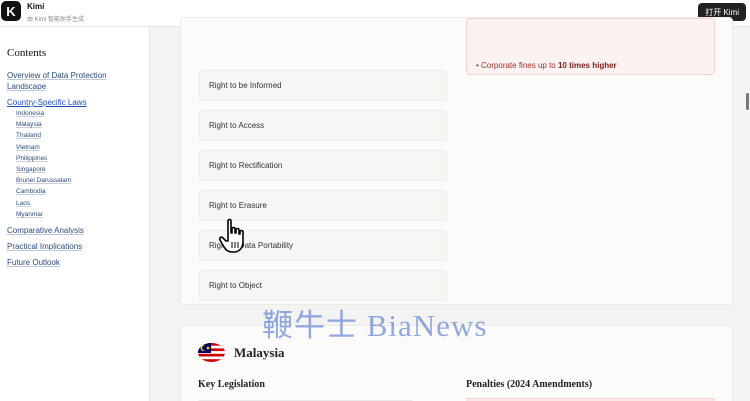 The width and height of the screenshot is (750, 401). What do you see at coordinates (323, 285) in the screenshot?
I see `right-item-object: Right to Object` at bounding box center [323, 285].